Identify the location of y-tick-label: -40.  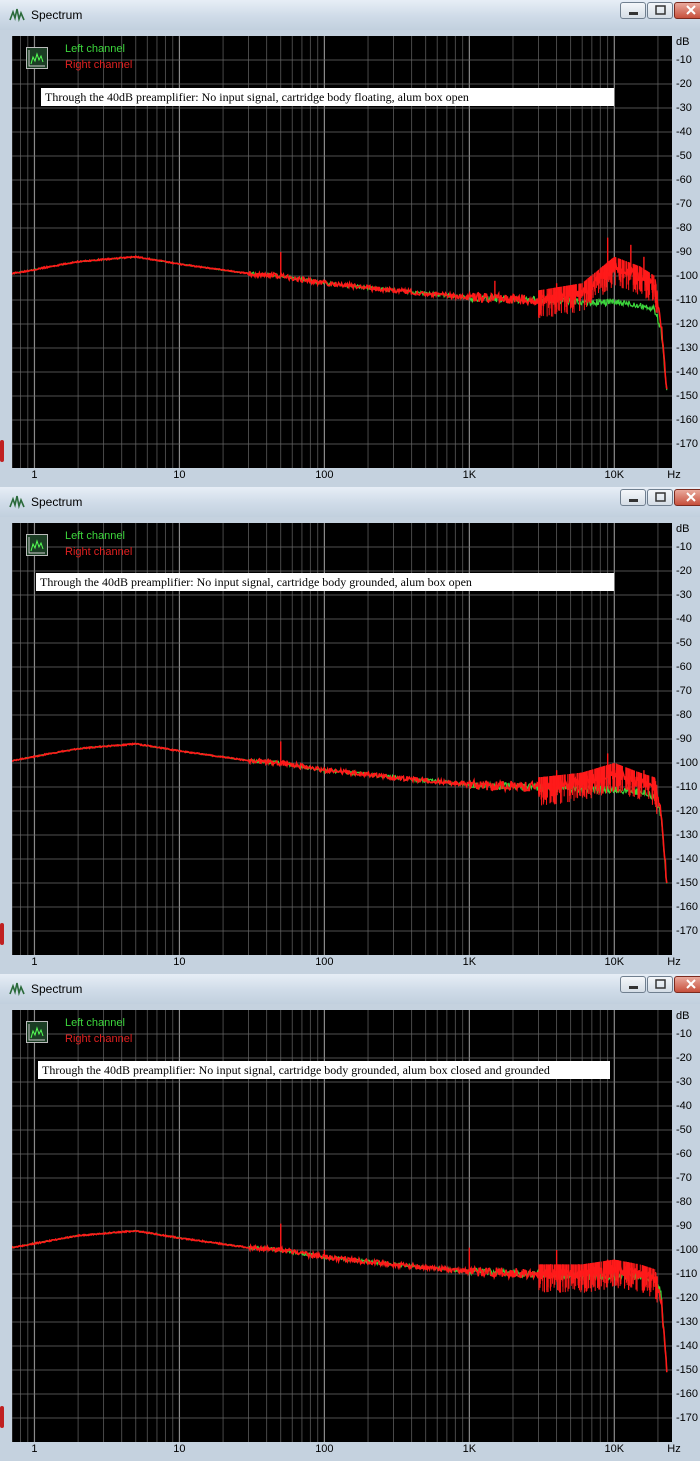
(684, 1106).